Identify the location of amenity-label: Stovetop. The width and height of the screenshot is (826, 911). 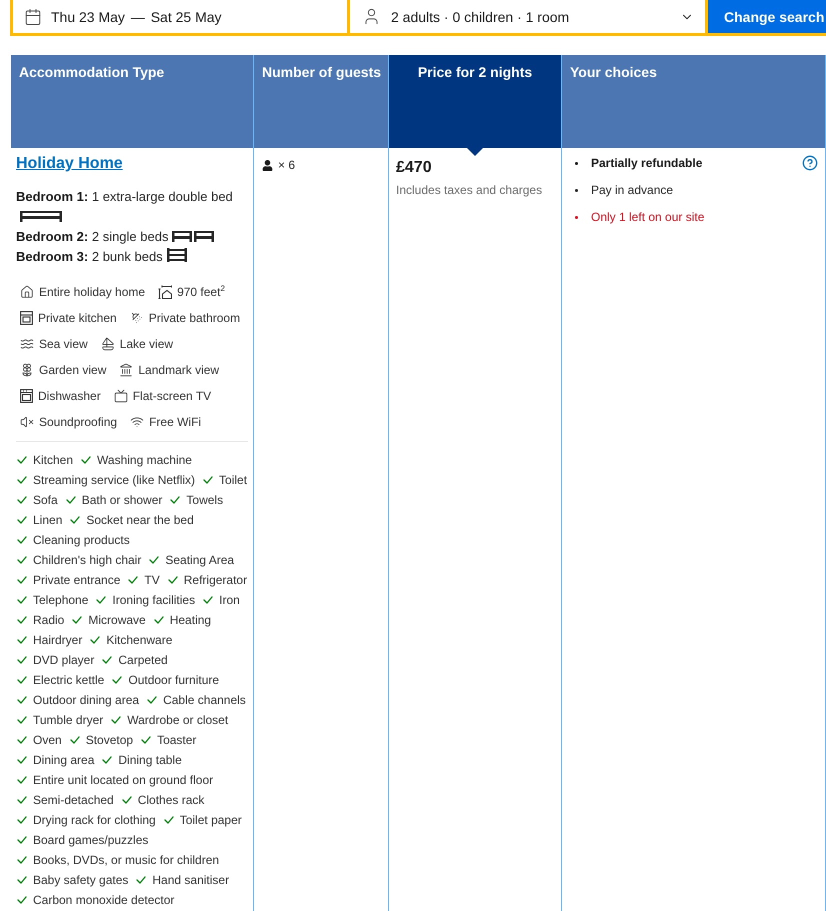
(110, 740).